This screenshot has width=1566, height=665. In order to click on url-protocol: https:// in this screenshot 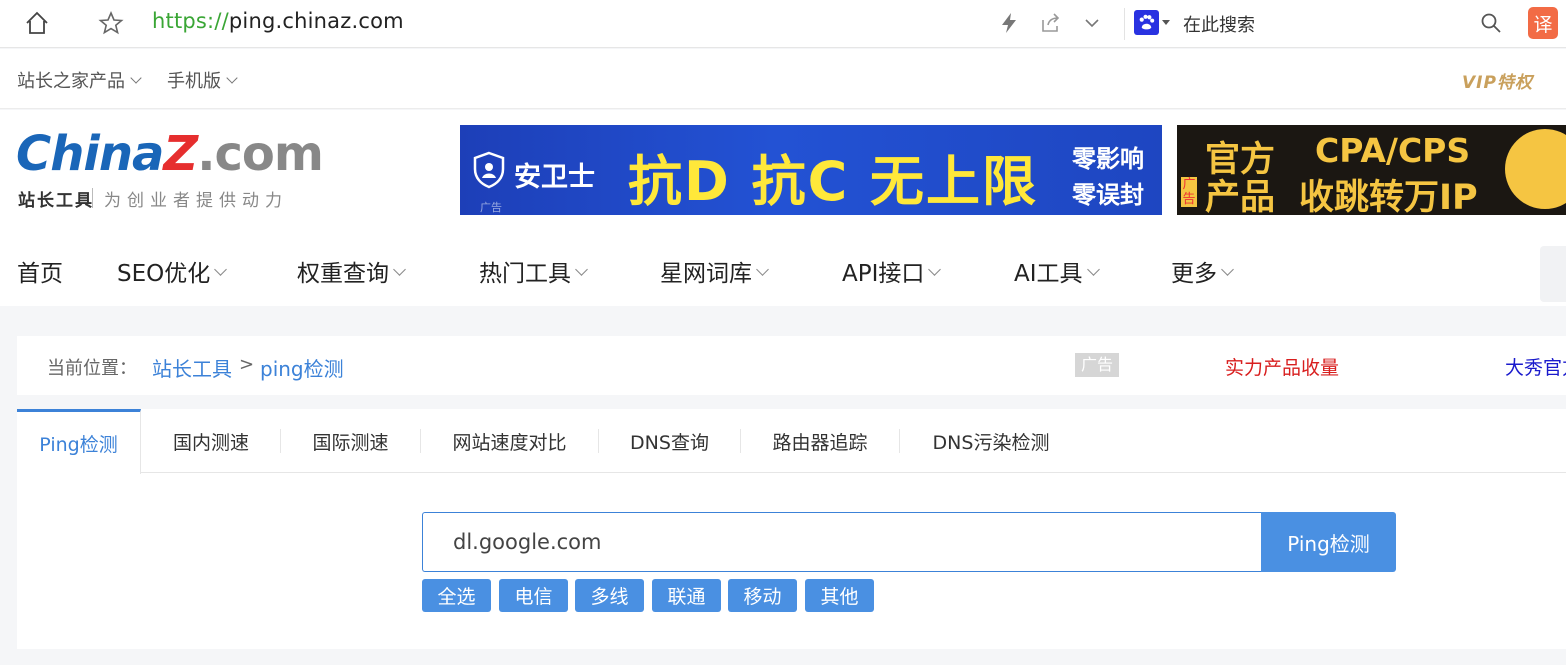, I will do `click(190, 21)`.